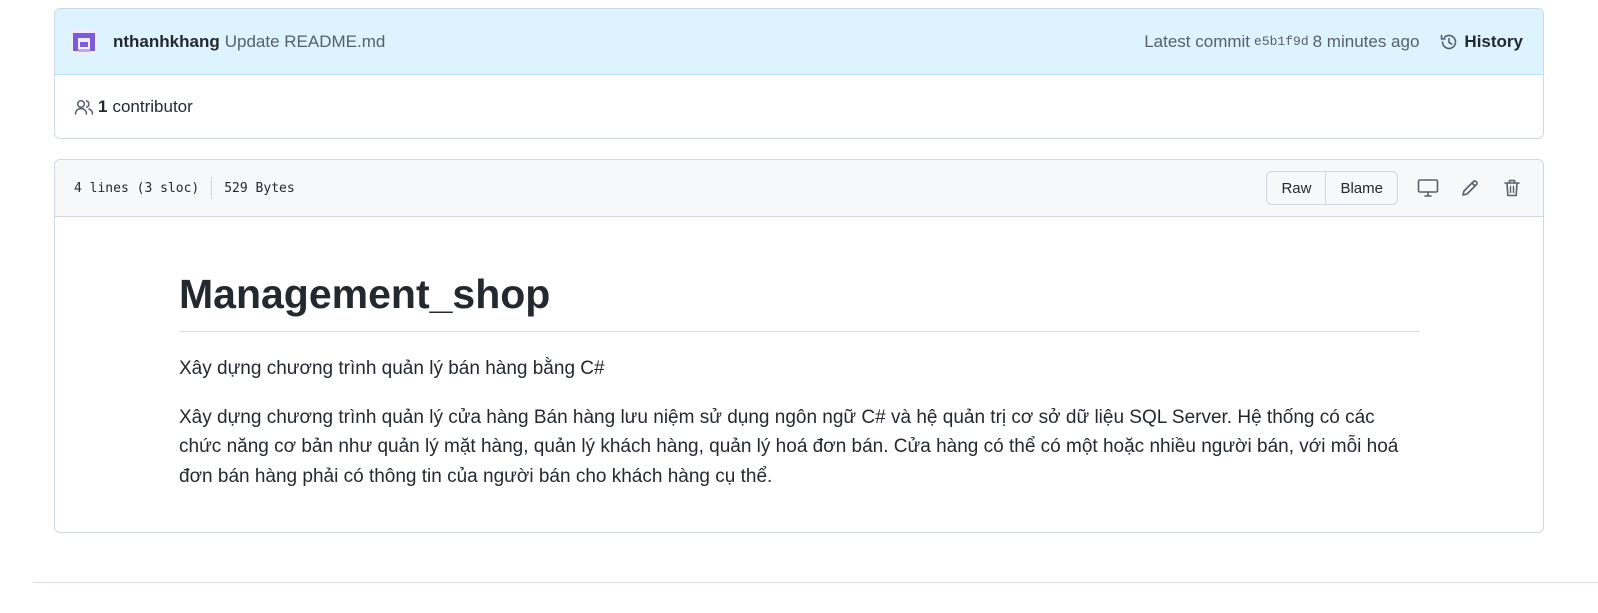  I want to click on raw-button: Raw, so click(1296, 188).